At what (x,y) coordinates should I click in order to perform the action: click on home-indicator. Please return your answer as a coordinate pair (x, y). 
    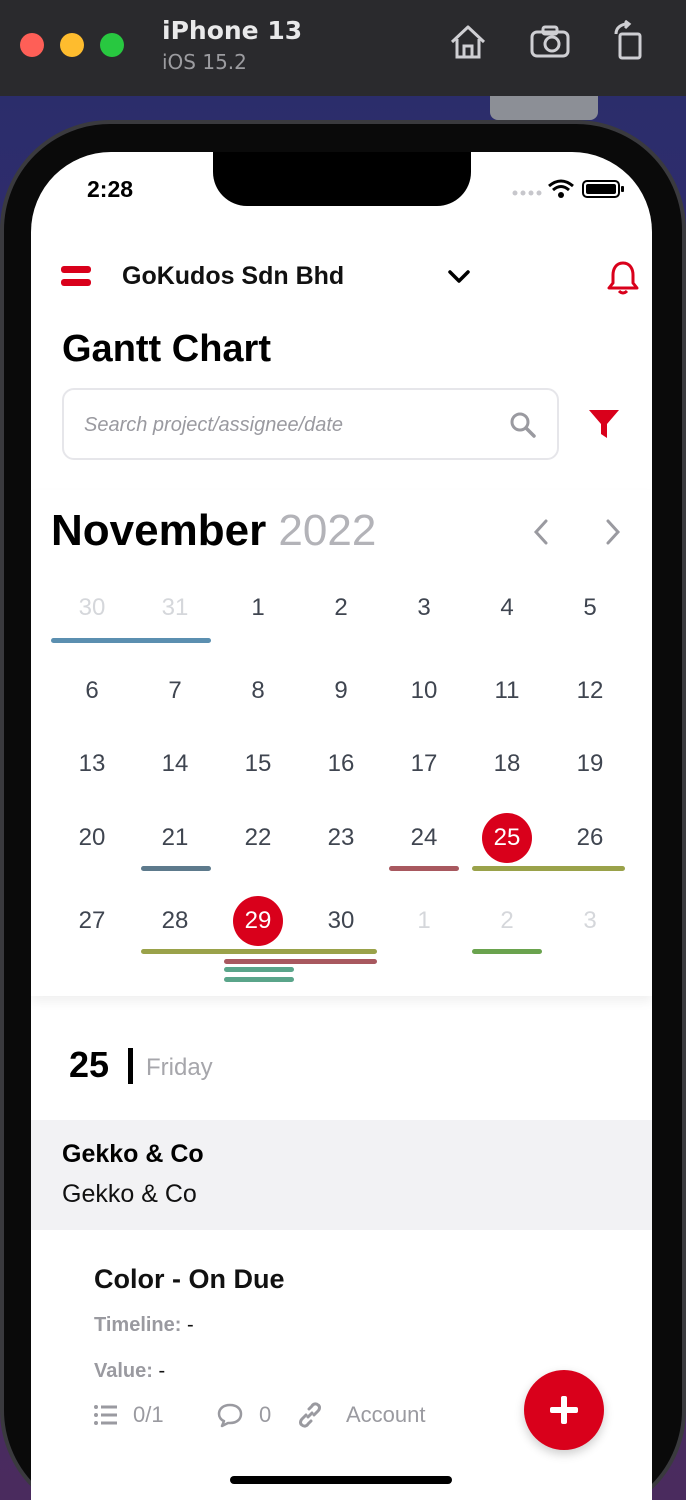
    Looking at the image, I should click on (341, 1480).